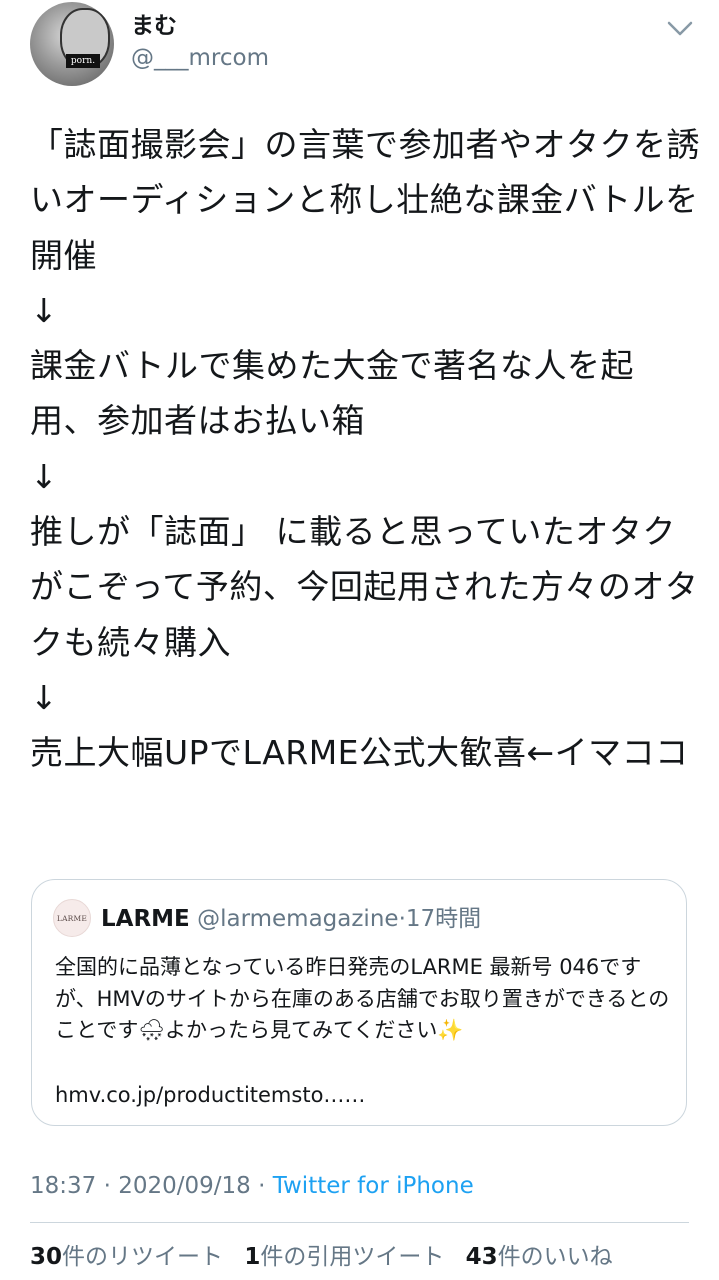  I want to click on retweets-label: 件のリツイート, so click(143, 1257).